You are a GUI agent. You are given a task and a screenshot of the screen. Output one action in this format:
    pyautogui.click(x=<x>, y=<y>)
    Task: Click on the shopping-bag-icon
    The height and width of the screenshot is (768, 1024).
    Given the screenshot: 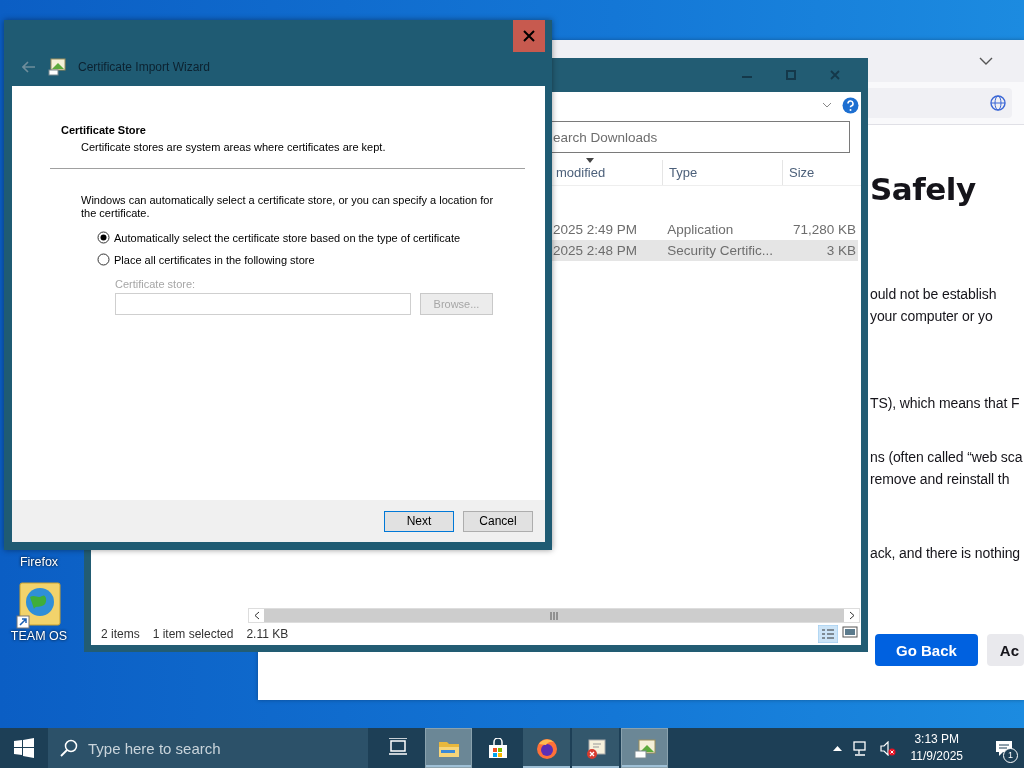 What is the action you would take?
    pyautogui.click(x=497, y=748)
    